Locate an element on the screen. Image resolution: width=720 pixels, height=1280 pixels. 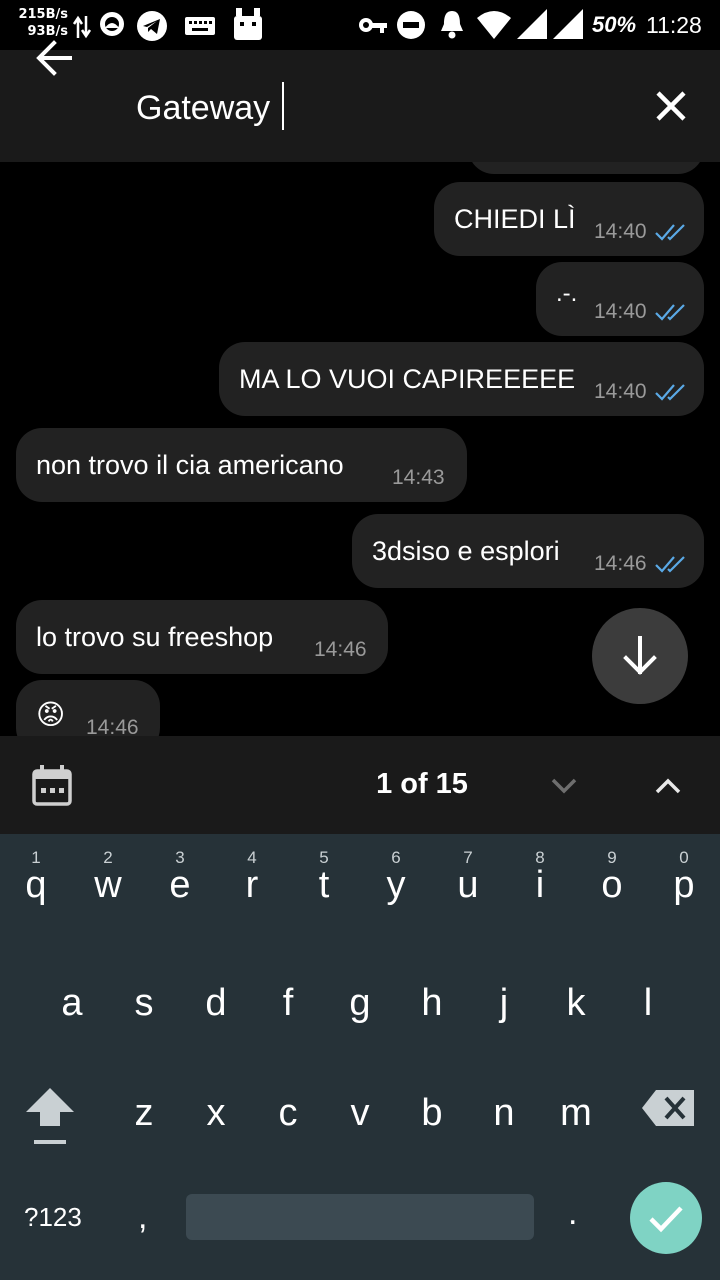
key-c: c is located at coordinates (288, 1112).